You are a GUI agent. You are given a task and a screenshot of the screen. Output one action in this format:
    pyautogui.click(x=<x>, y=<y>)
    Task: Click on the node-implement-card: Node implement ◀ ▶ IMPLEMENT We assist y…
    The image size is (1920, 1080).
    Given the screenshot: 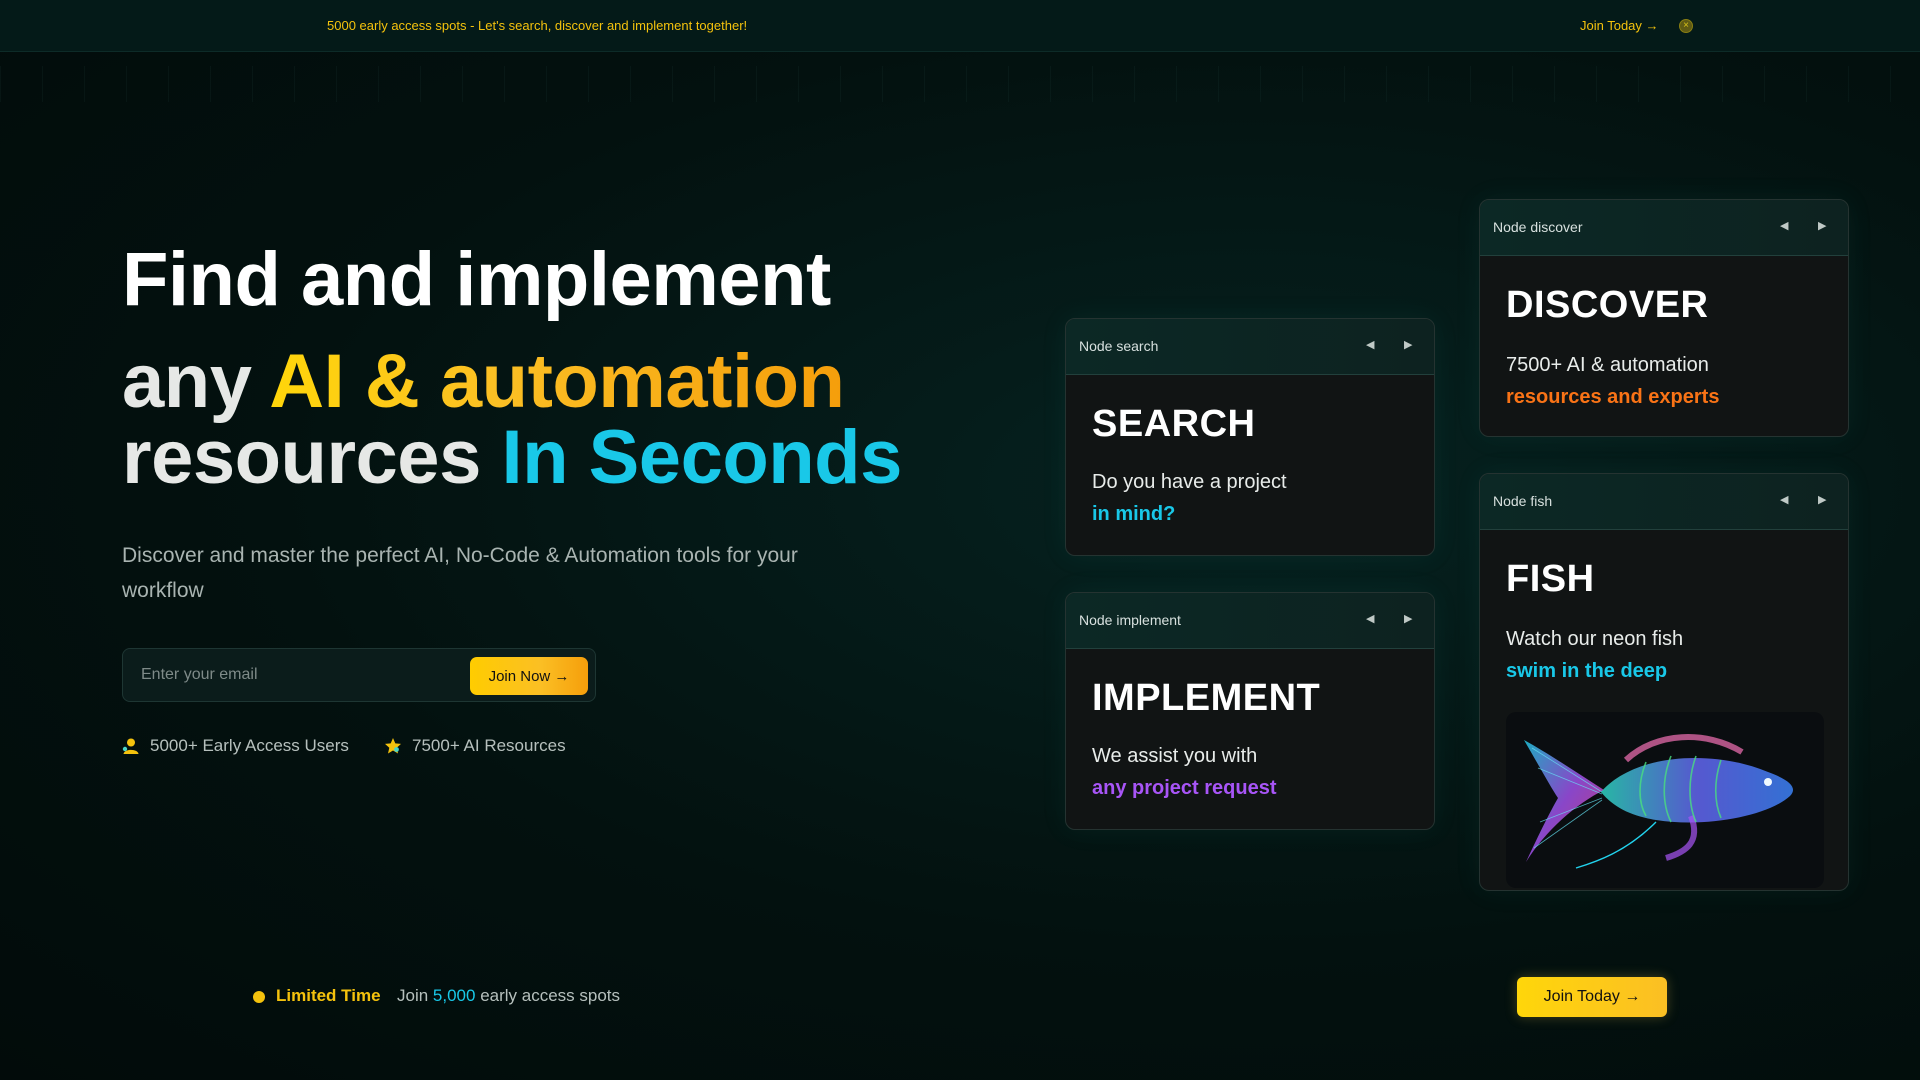 What is the action you would take?
    pyautogui.click(x=1250, y=711)
    